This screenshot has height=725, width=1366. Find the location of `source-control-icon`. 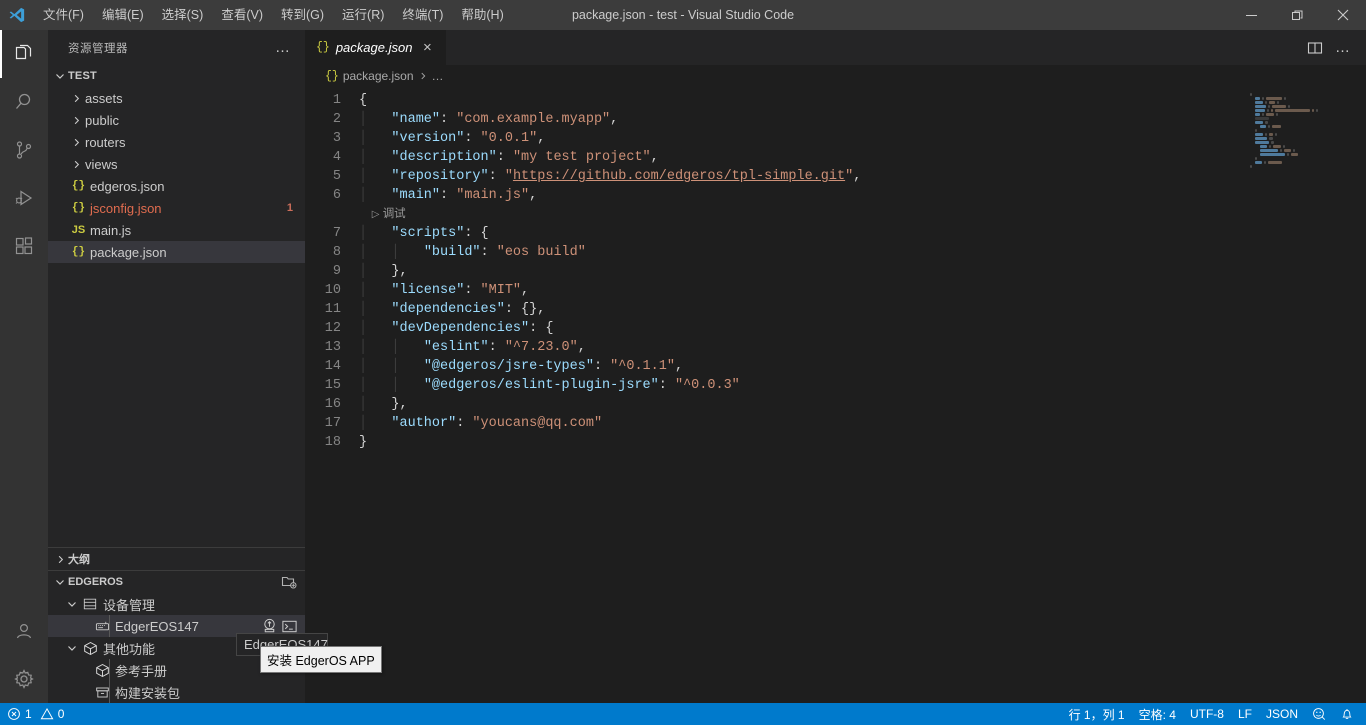

source-control-icon is located at coordinates (24, 150).